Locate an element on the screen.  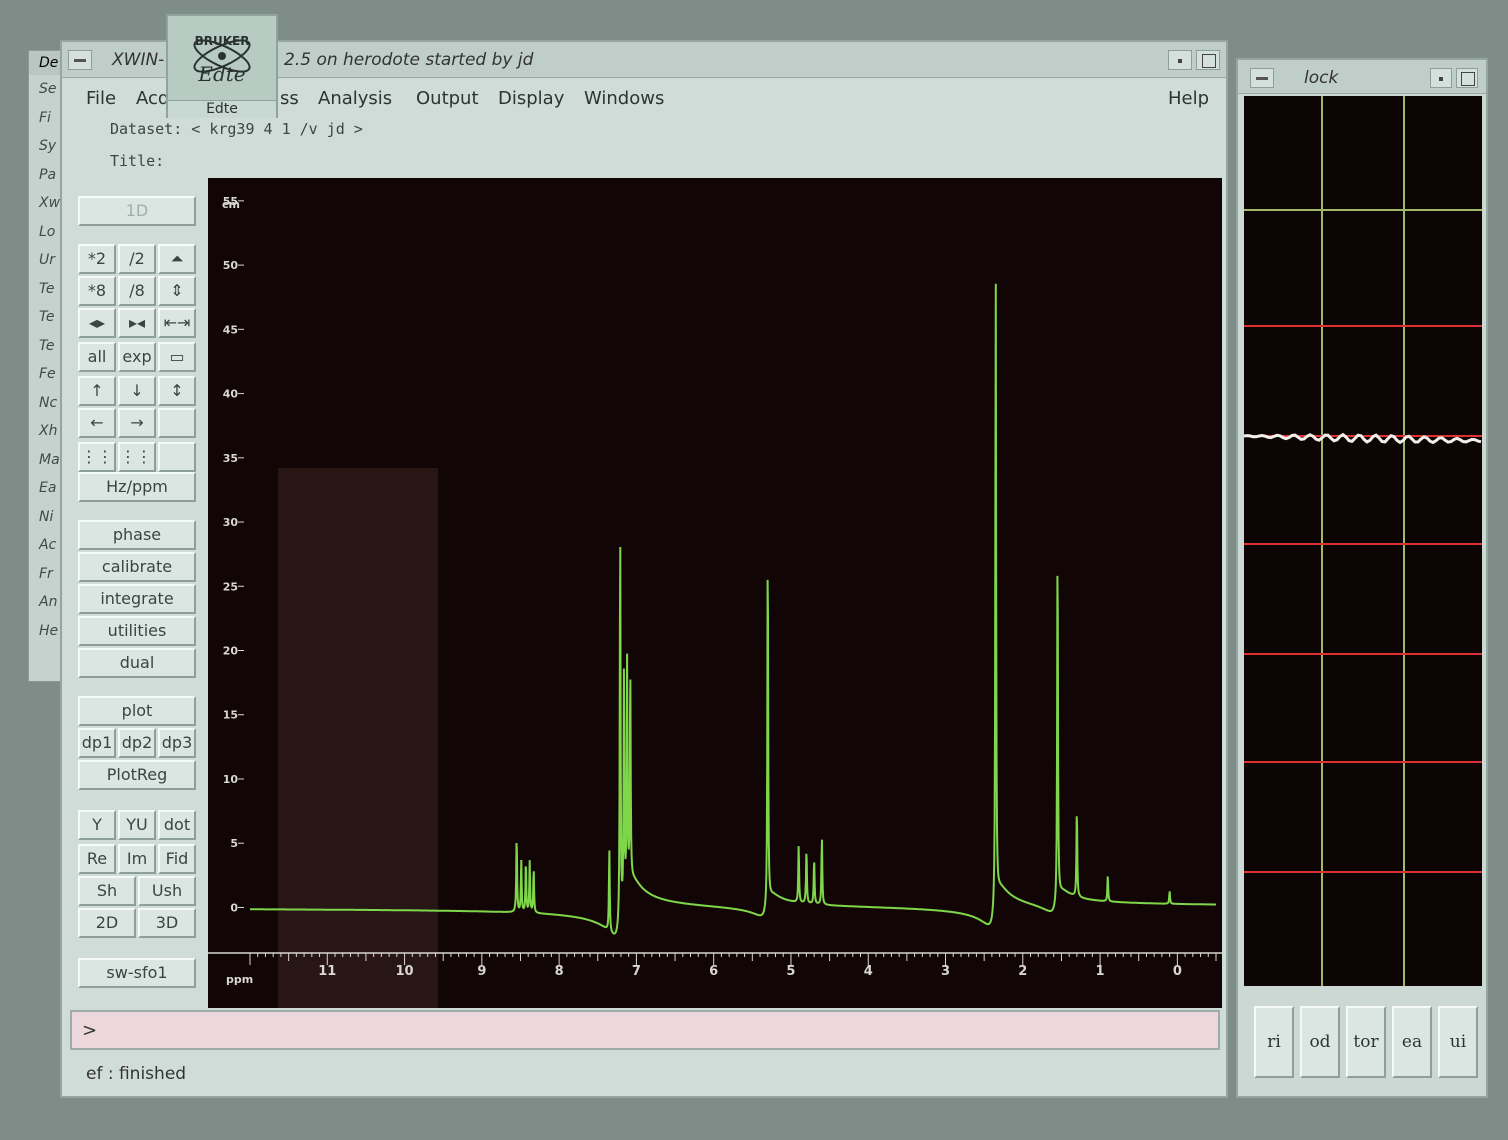
2d-button: 2D is located at coordinates (107, 923).